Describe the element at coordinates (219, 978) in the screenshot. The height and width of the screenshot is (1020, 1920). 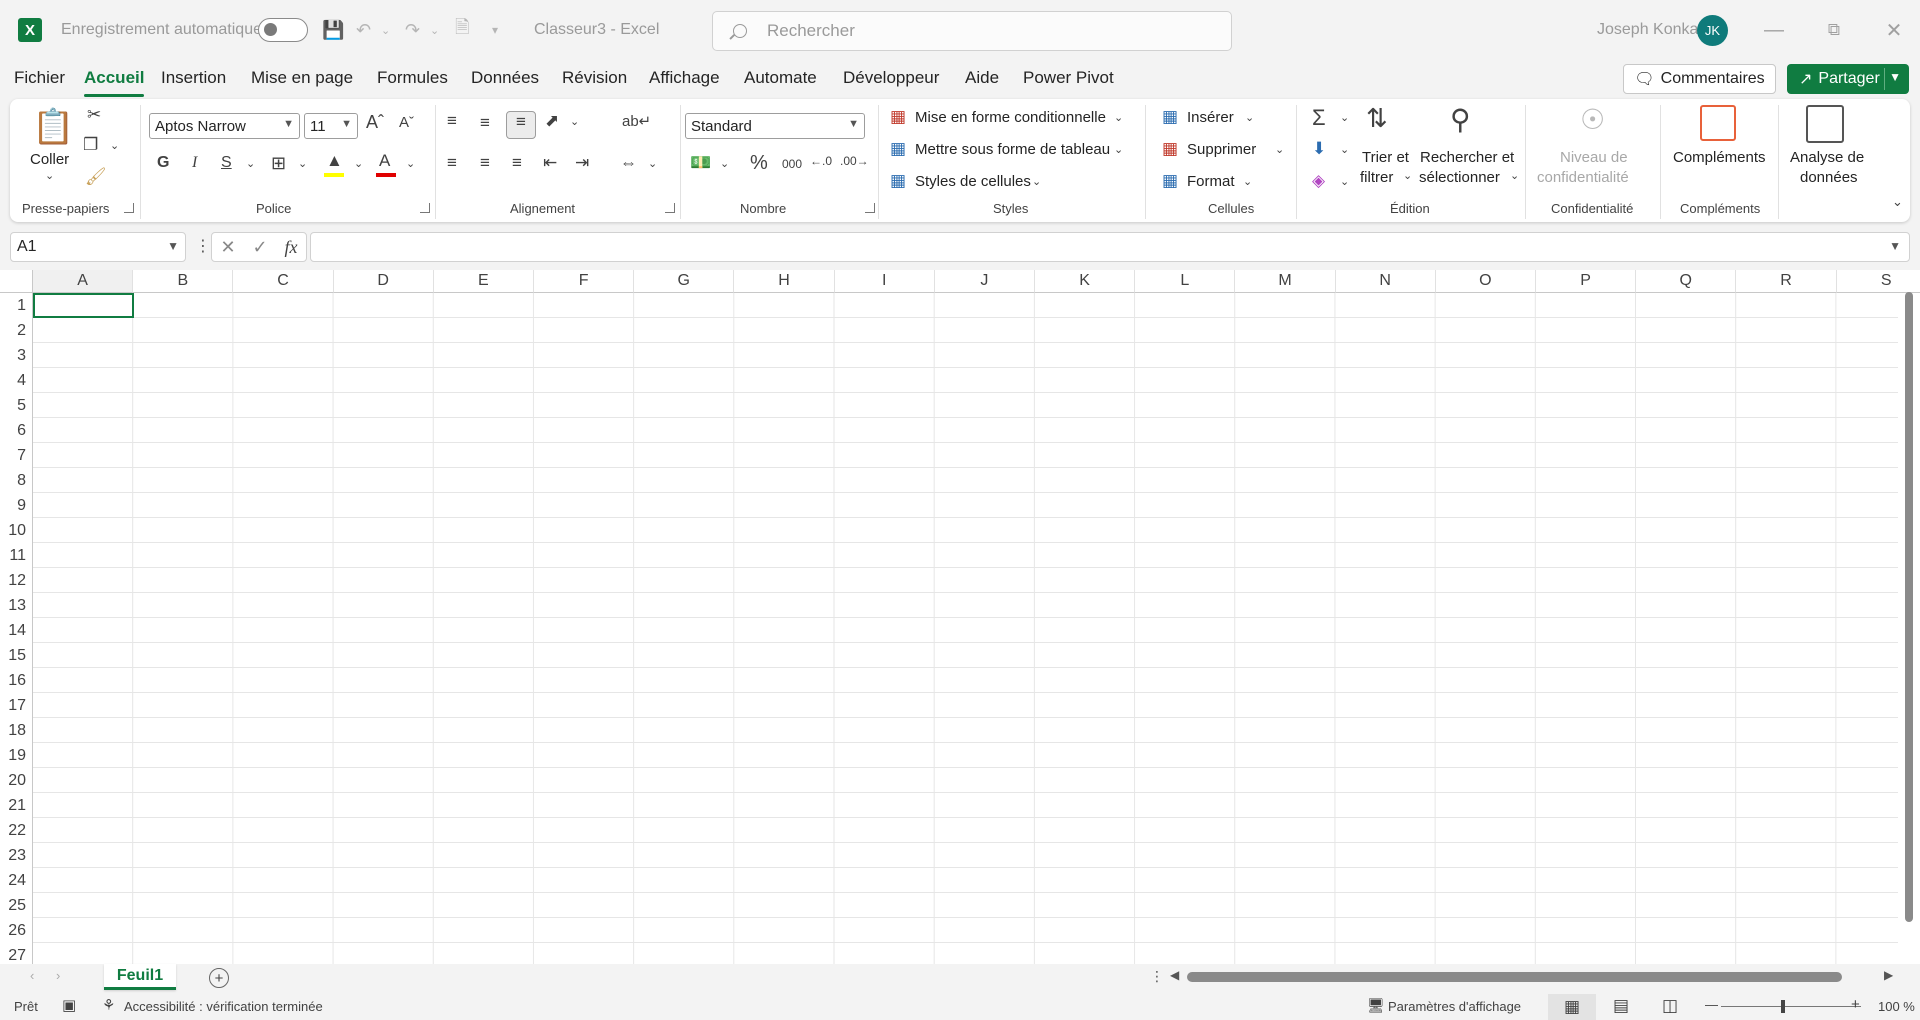
I see `add-sheet-icon: +` at that location.